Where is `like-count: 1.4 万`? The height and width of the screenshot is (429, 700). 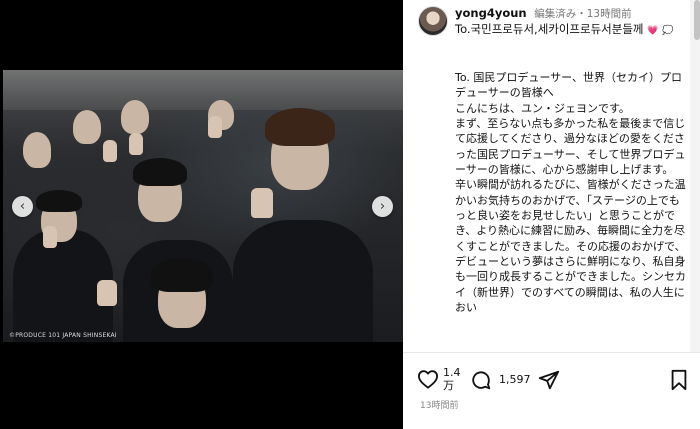
like-count: 1.4 万 is located at coordinates (452, 379).